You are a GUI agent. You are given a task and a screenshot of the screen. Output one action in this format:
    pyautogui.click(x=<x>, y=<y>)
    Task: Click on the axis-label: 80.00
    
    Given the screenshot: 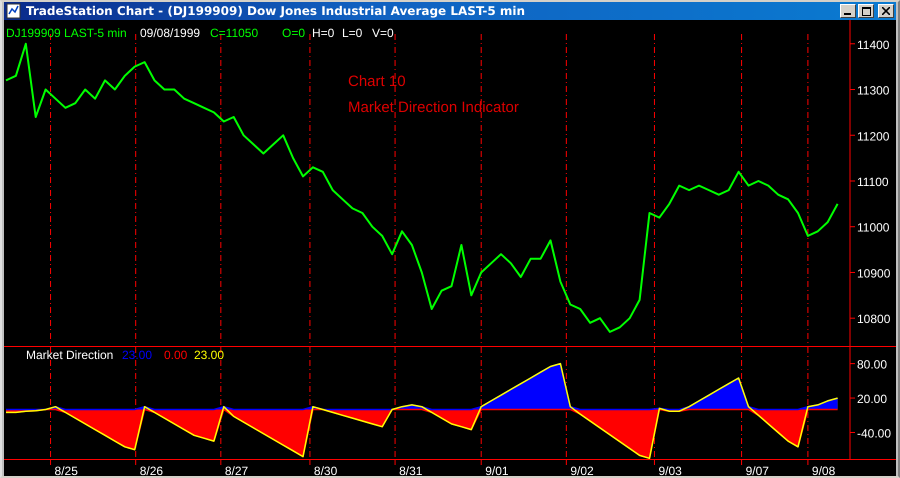 What is the action you would take?
    pyautogui.click(x=872, y=365)
    